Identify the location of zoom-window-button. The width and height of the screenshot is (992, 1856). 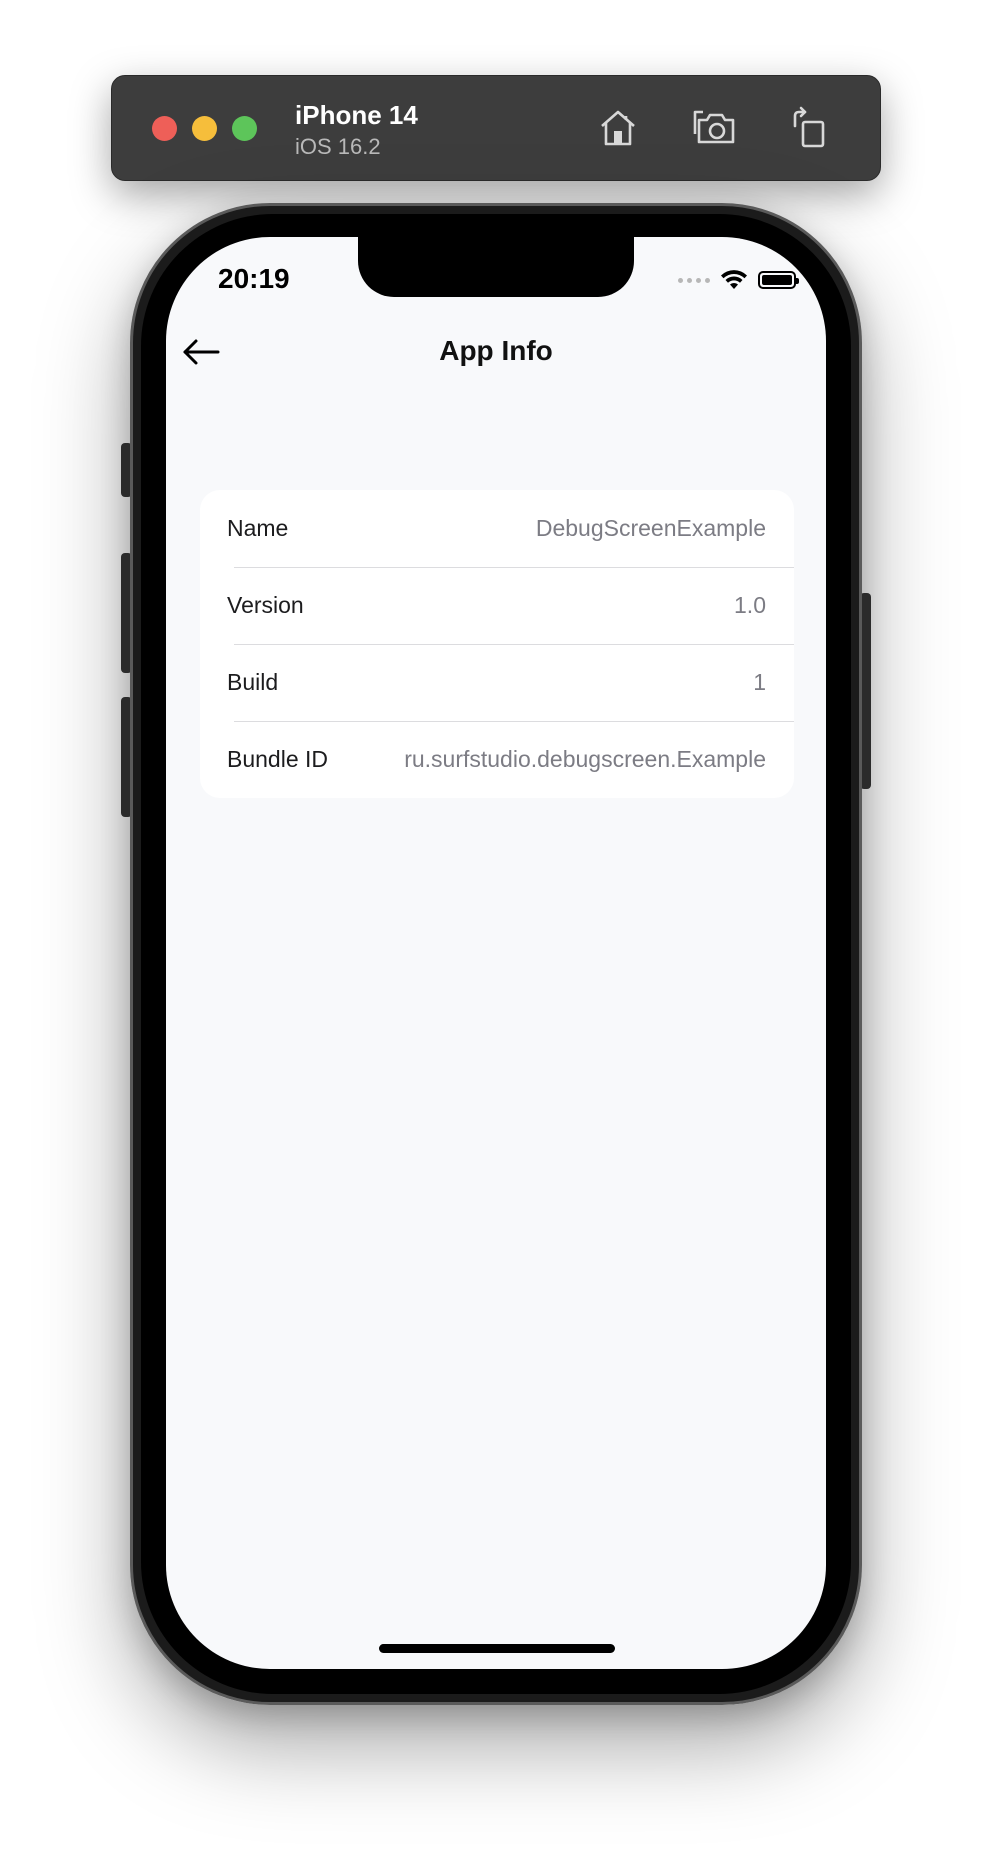
(244, 128).